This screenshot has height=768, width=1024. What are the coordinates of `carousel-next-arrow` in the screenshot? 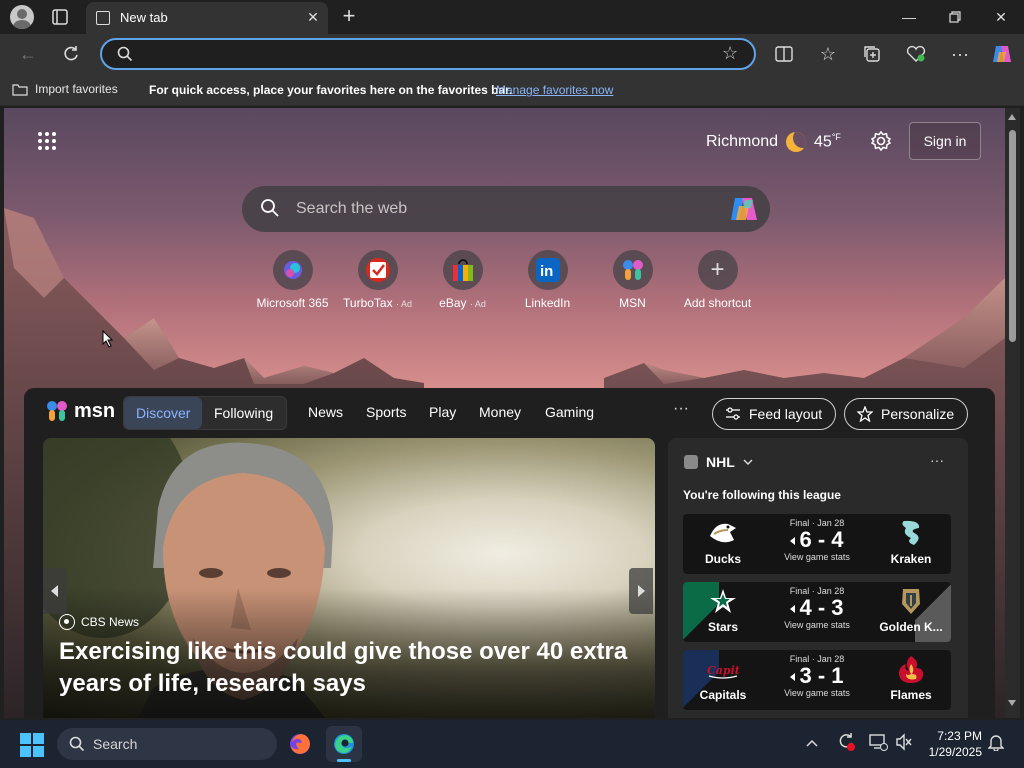 It's located at (641, 591).